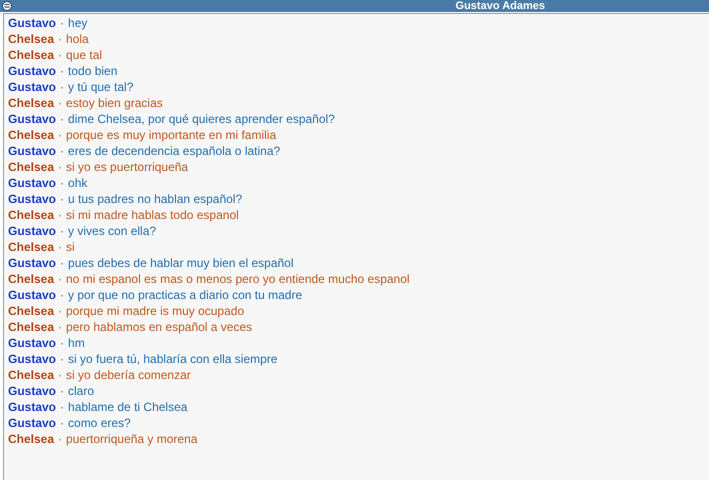  What do you see at coordinates (78, 183) in the screenshot?
I see `message-text: ohk` at bounding box center [78, 183].